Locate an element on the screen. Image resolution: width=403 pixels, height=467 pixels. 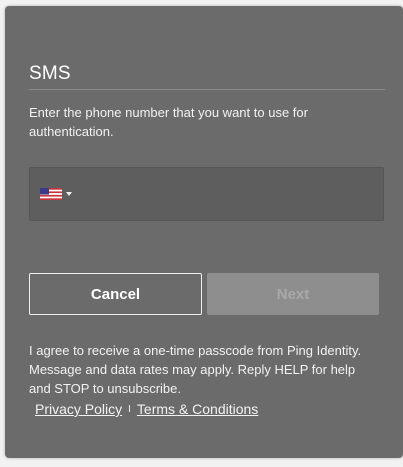
country-code-select is located at coordinates (56, 194).